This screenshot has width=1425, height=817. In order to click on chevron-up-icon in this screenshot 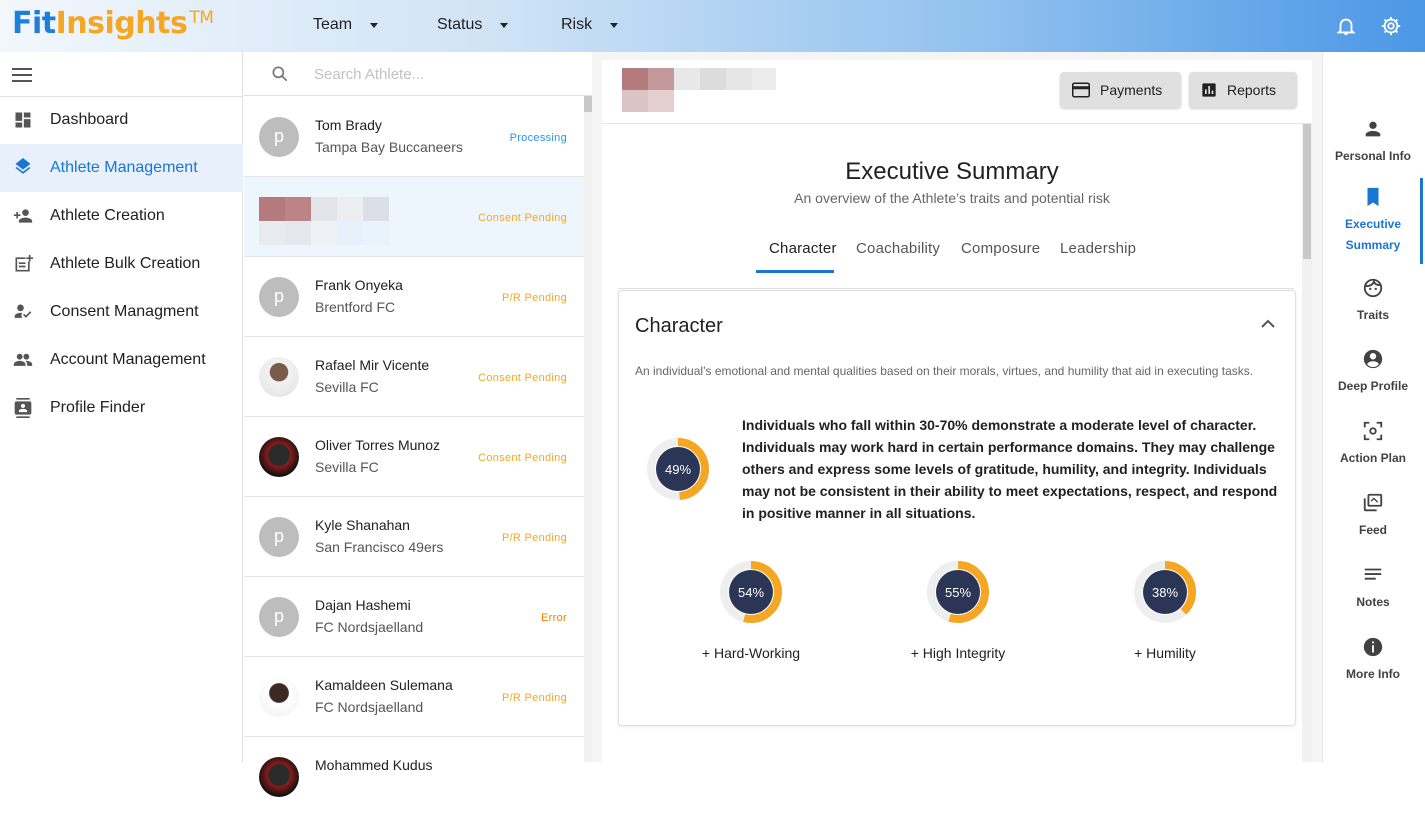, I will do `click(1268, 324)`.